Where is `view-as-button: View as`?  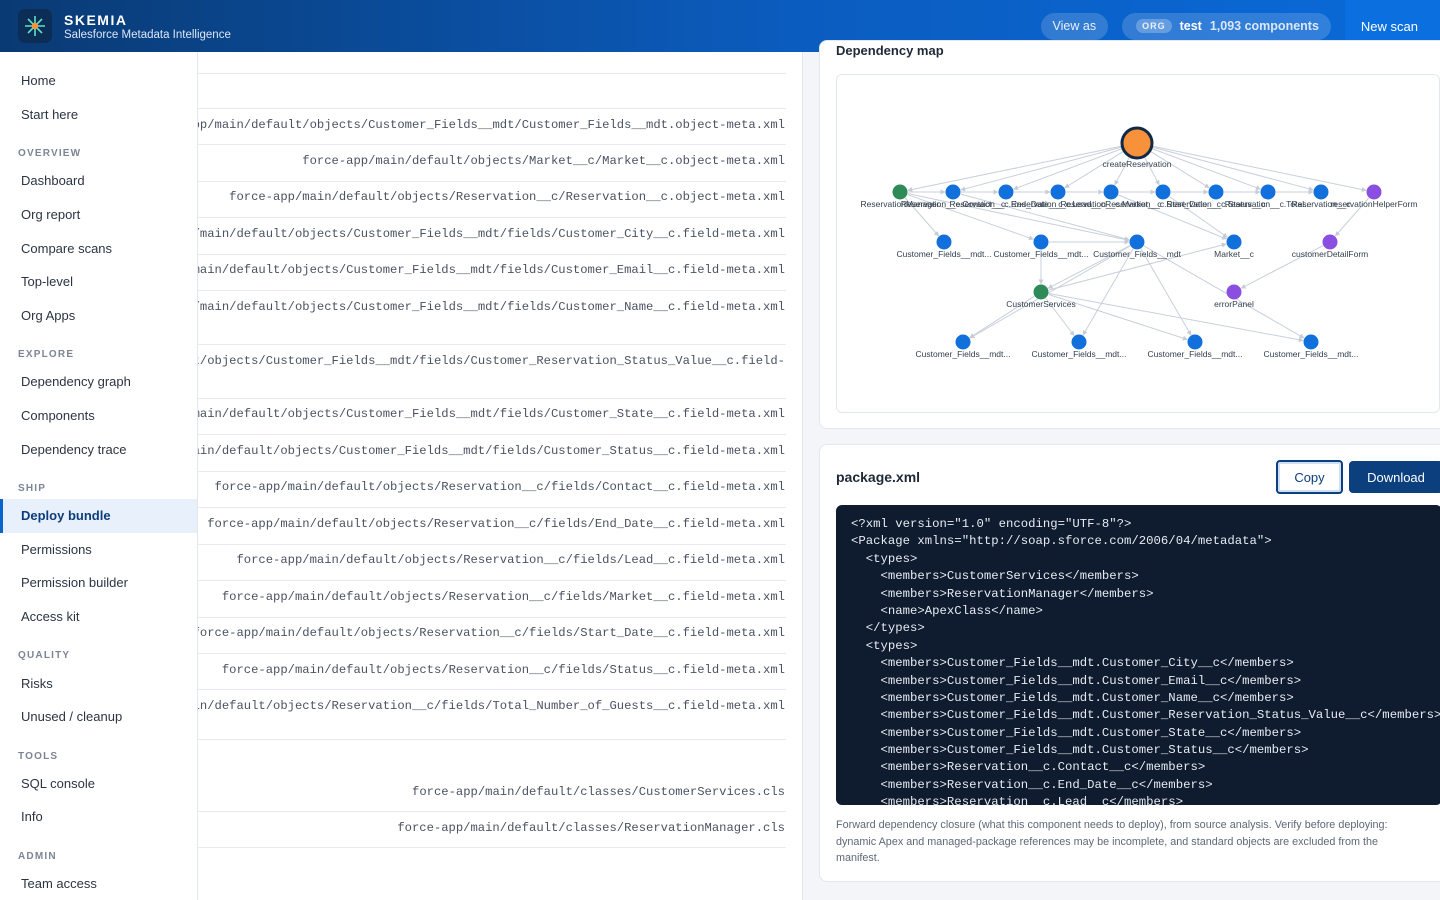
view-as-button: View as is located at coordinates (1074, 26).